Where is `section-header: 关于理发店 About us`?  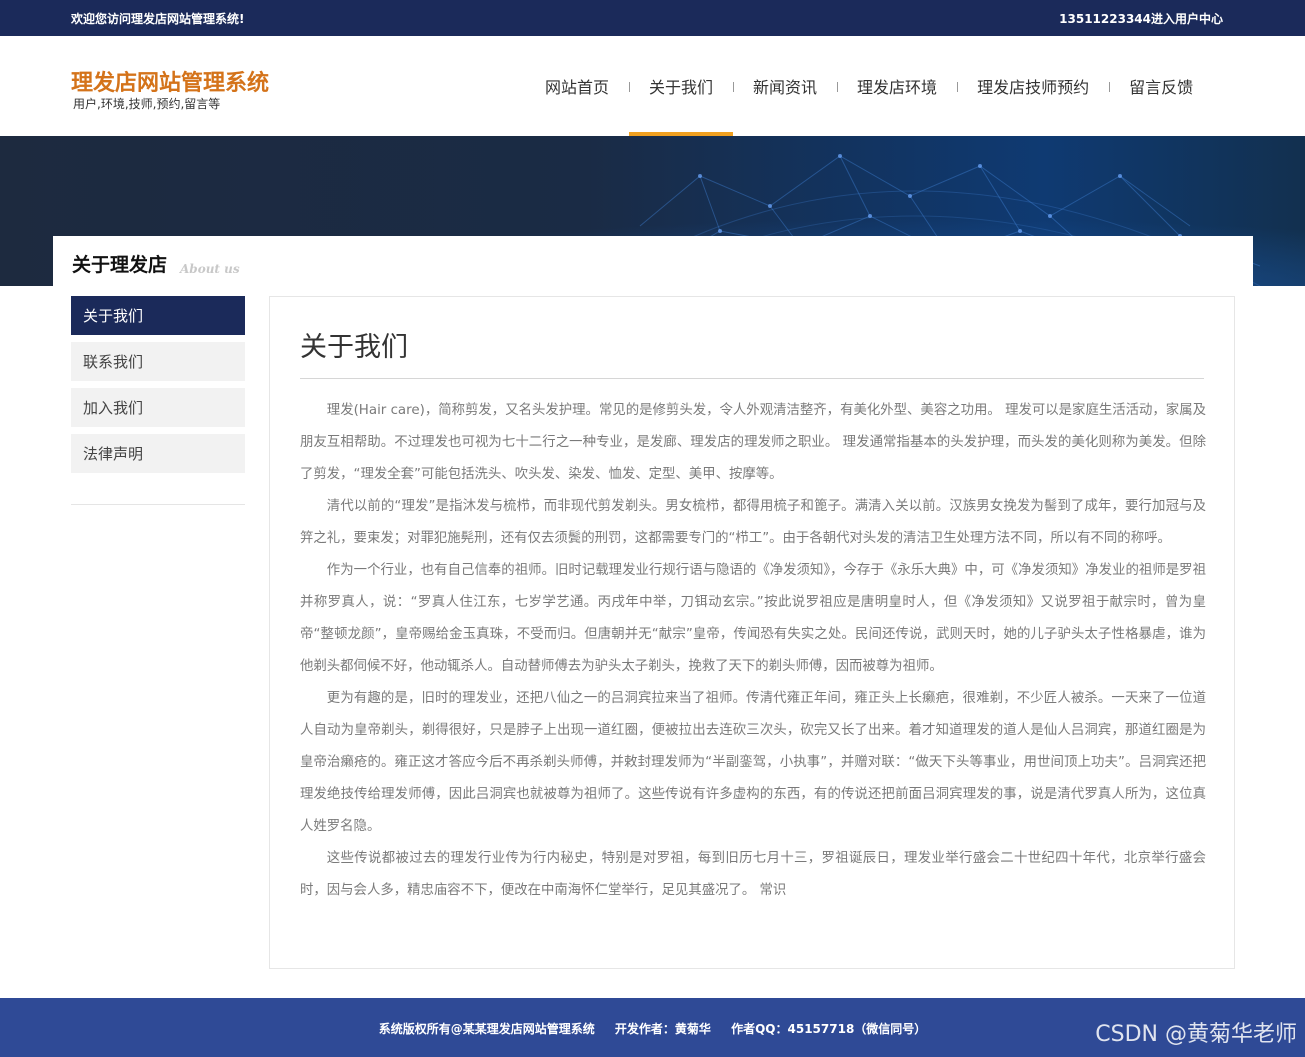 section-header: 关于理发店 About us is located at coordinates (653, 261).